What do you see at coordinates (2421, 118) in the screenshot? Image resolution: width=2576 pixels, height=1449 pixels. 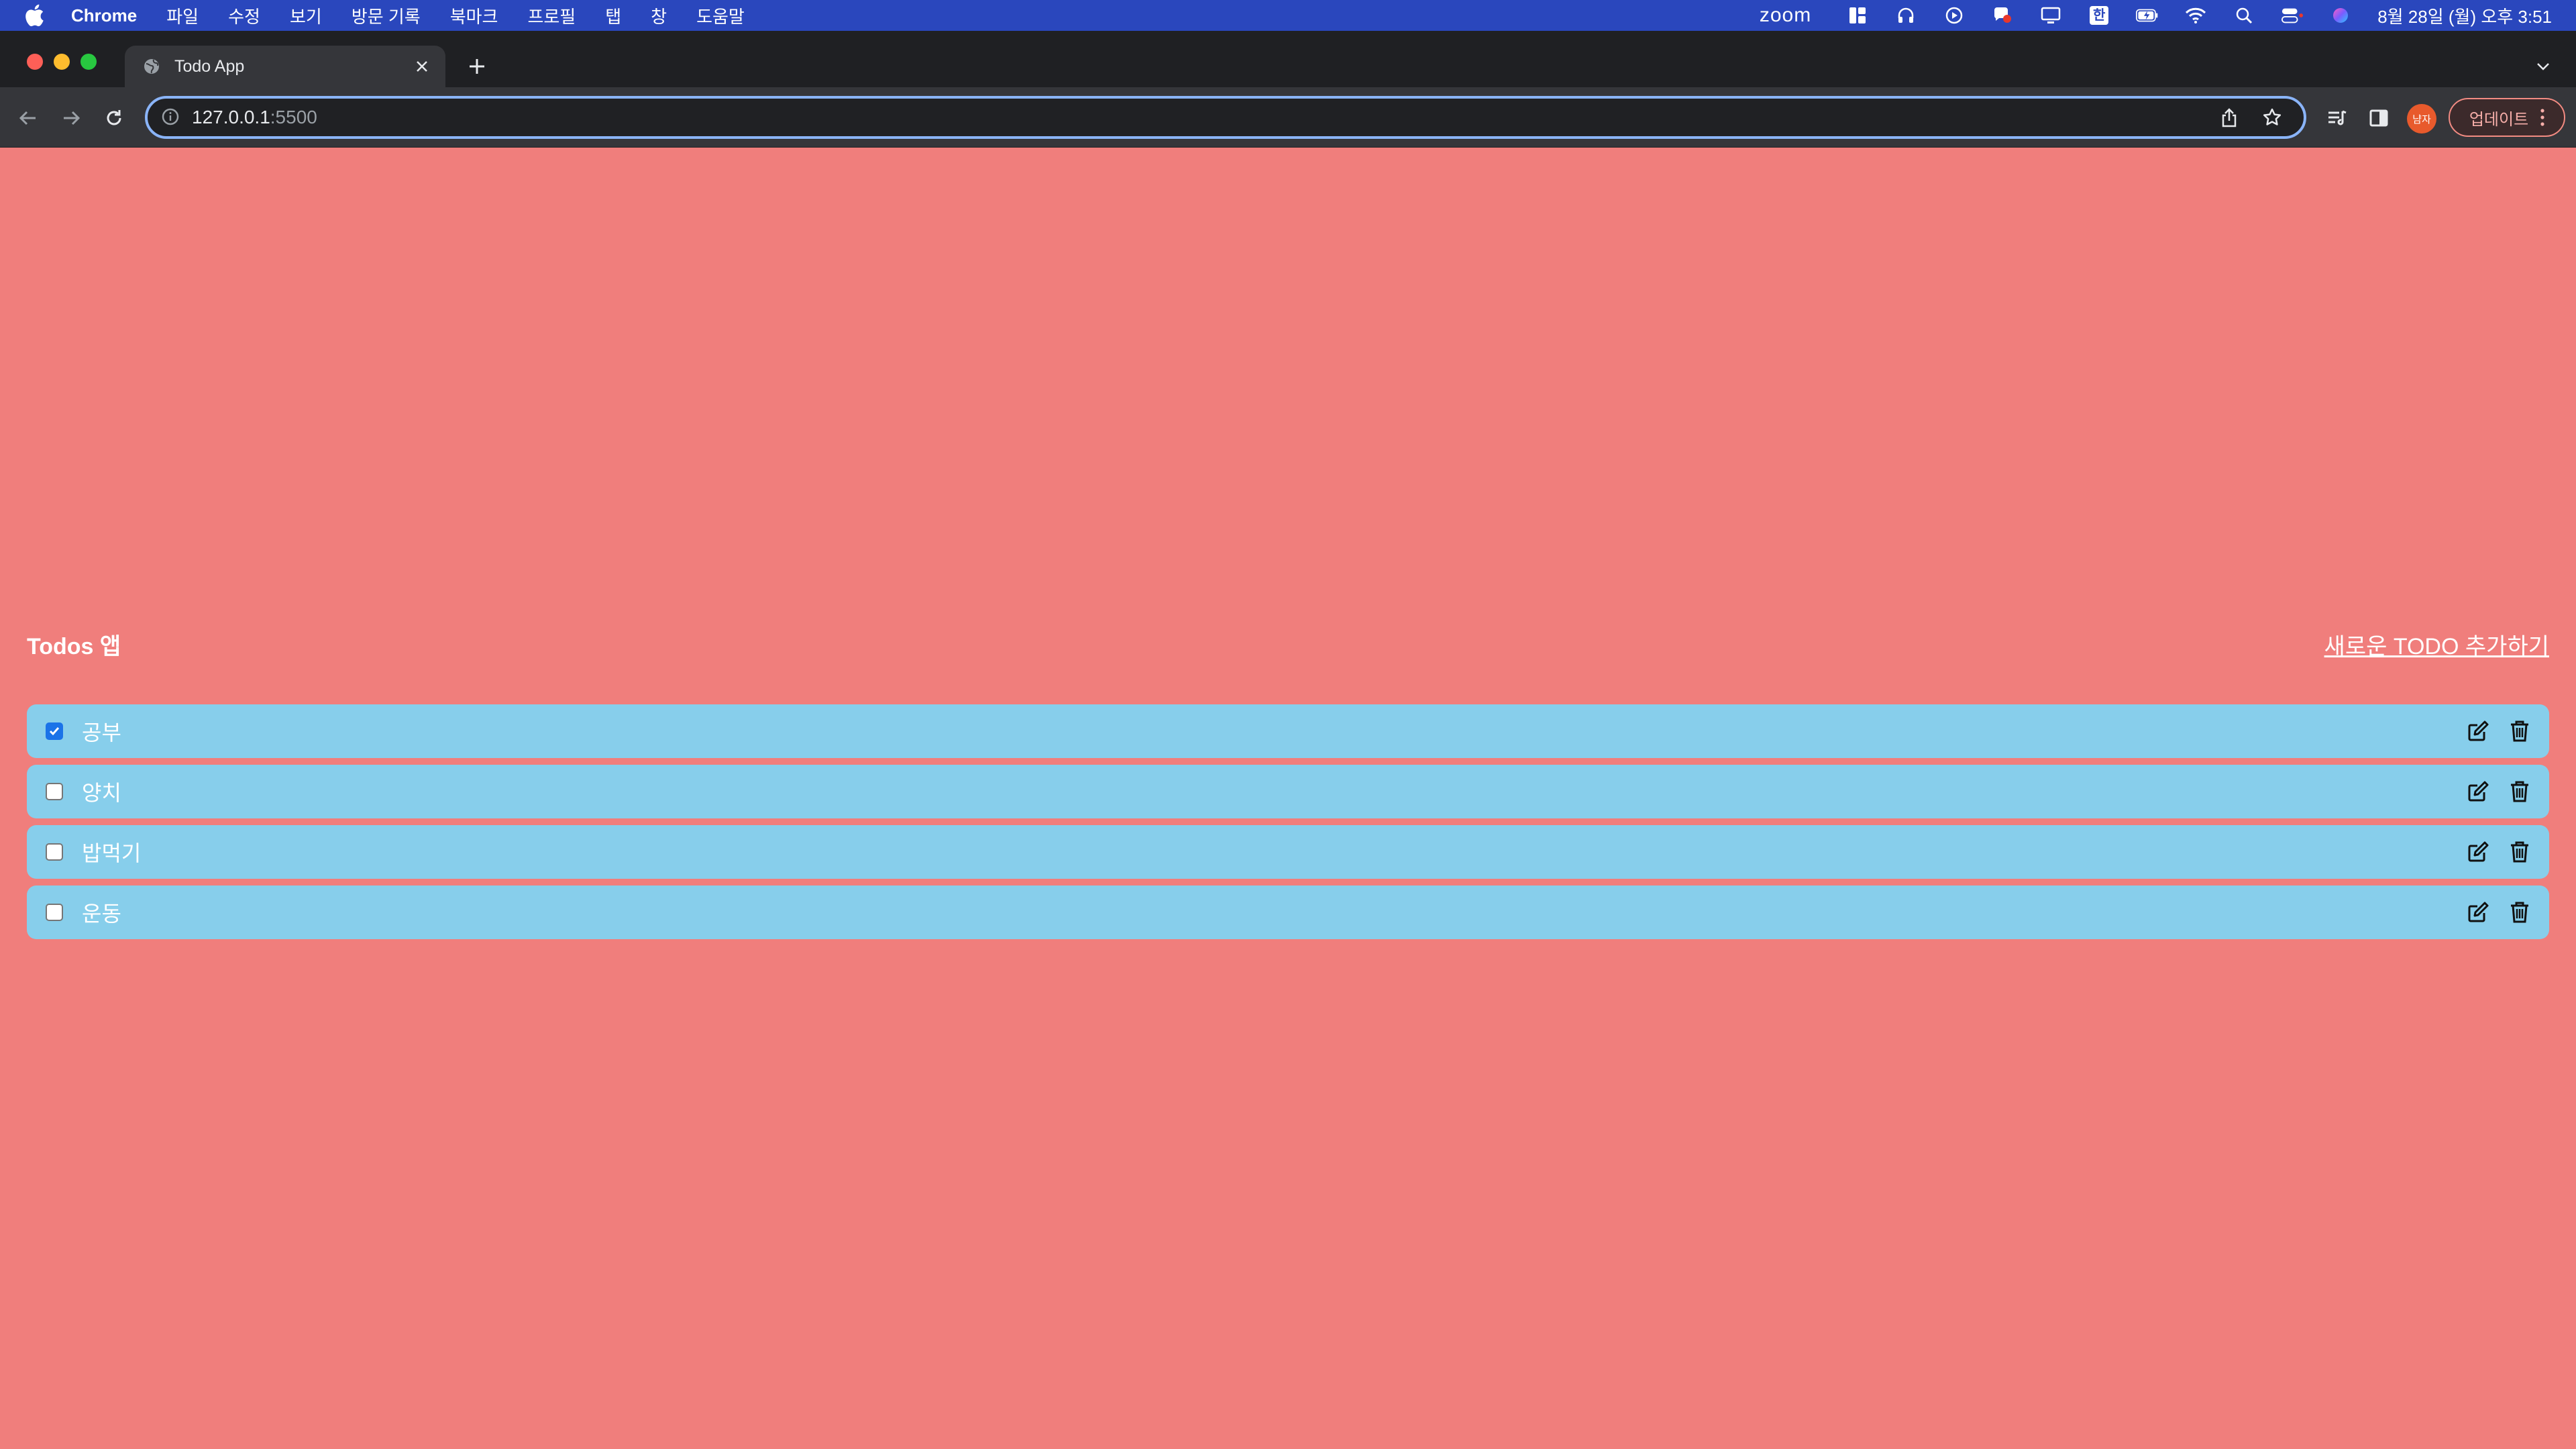 I see `profile-avatar: 냠자` at bounding box center [2421, 118].